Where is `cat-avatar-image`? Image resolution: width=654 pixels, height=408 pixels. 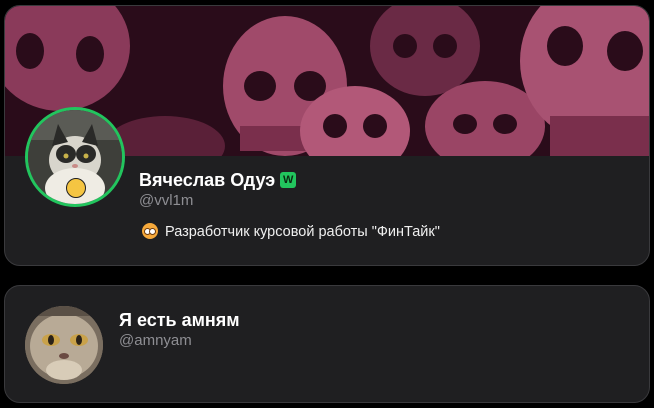
cat-avatar-image is located at coordinates (64, 345).